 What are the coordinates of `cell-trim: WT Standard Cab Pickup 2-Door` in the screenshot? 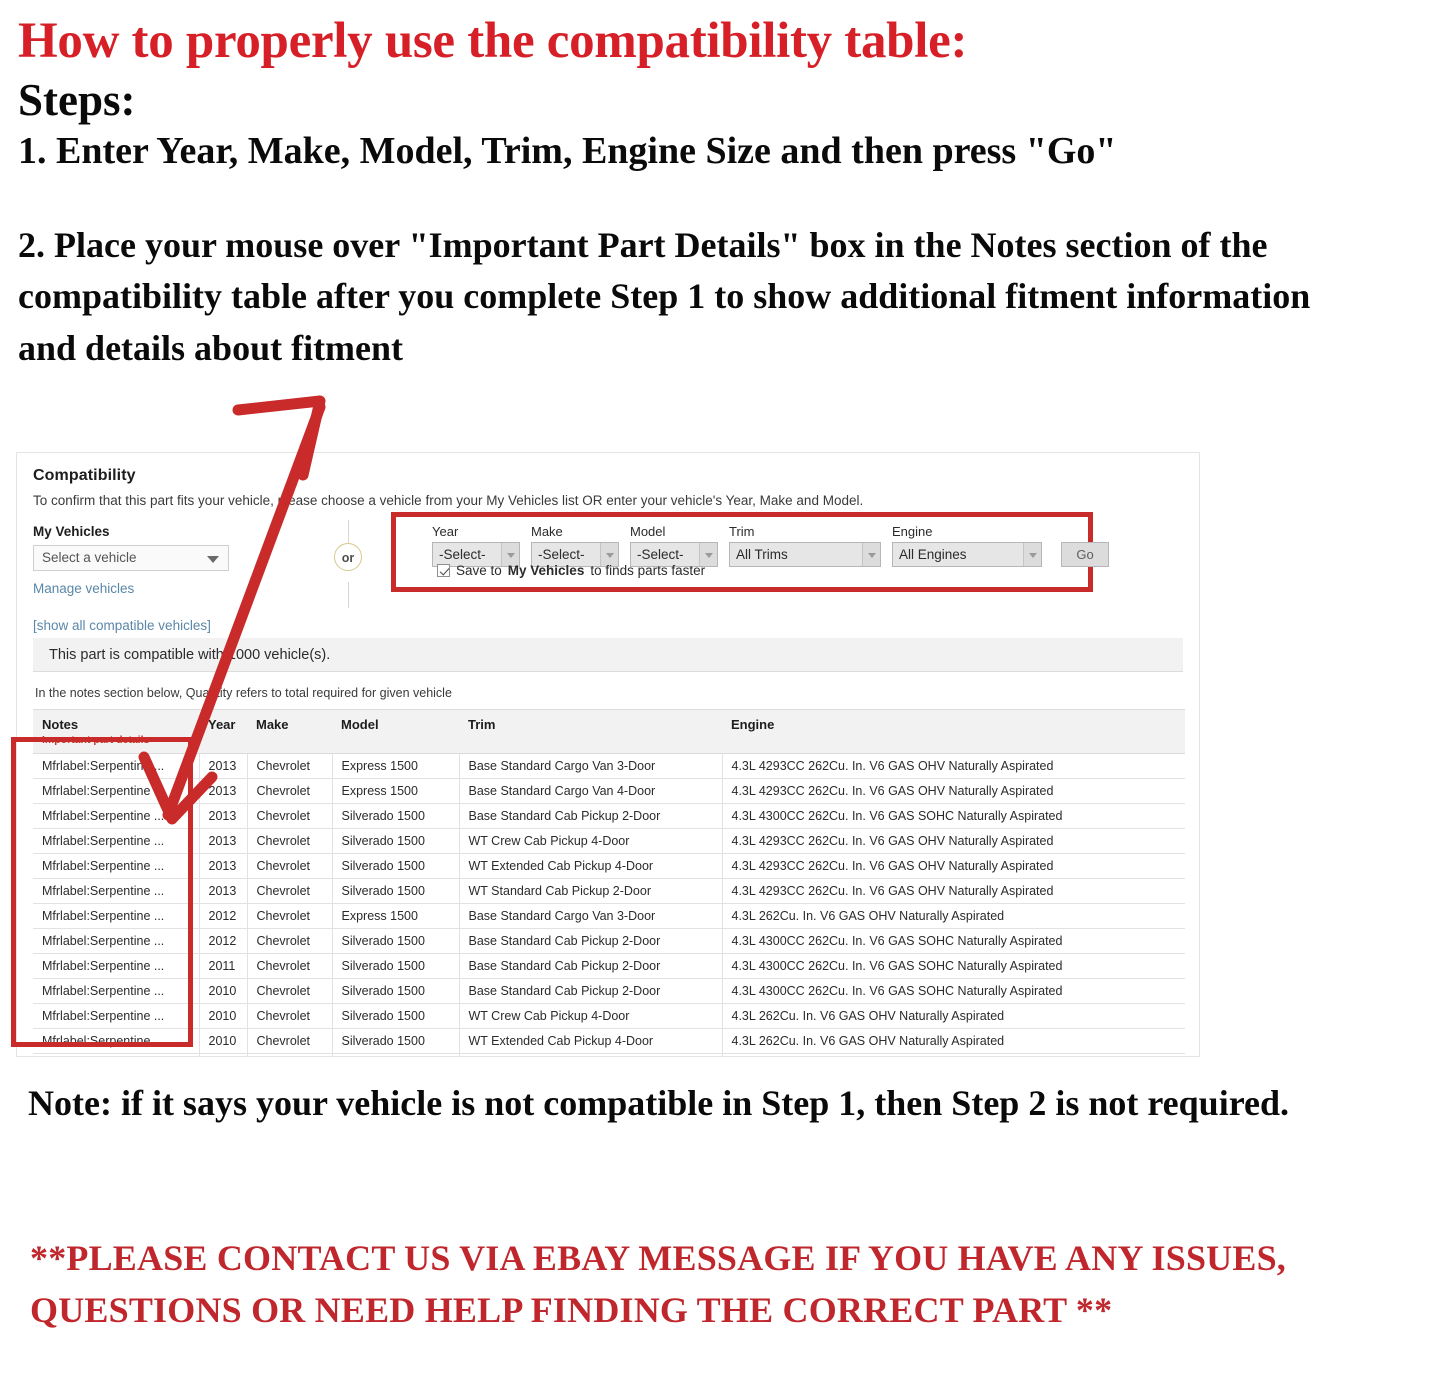 It's located at (591, 1054).